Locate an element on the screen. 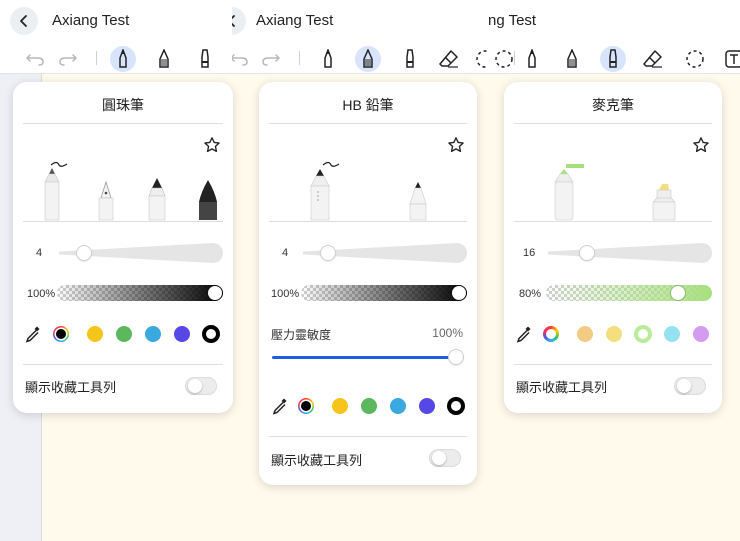 This screenshot has width=740, height=541. pencil-icon is located at coordinates (572, 58).